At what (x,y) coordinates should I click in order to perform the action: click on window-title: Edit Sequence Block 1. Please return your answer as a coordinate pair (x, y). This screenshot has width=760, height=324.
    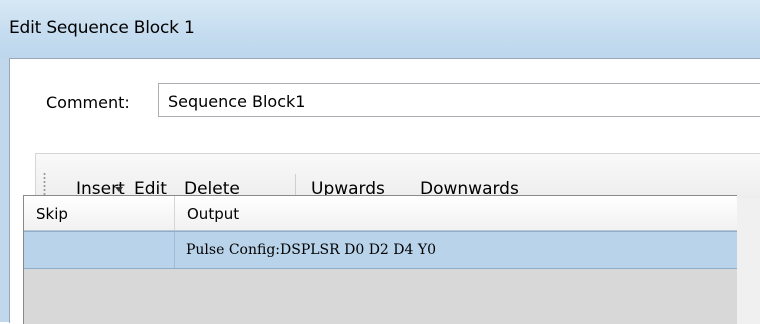
    Looking at the image, I should click on (102, 28).